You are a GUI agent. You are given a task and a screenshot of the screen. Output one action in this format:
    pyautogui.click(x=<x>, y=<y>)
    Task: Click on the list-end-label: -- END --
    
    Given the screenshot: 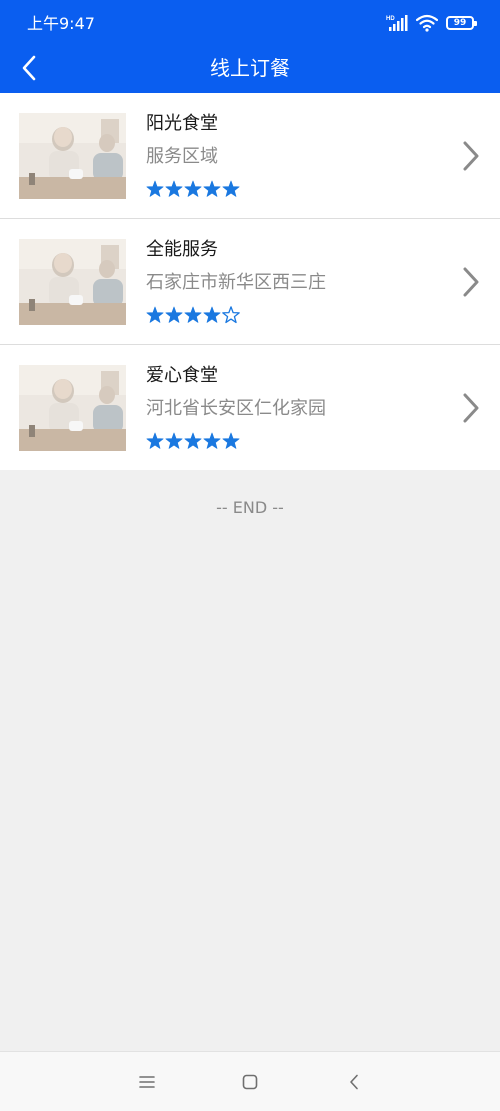 What is the action you would take?
    pyautogui.click(x=250, y=507)
    